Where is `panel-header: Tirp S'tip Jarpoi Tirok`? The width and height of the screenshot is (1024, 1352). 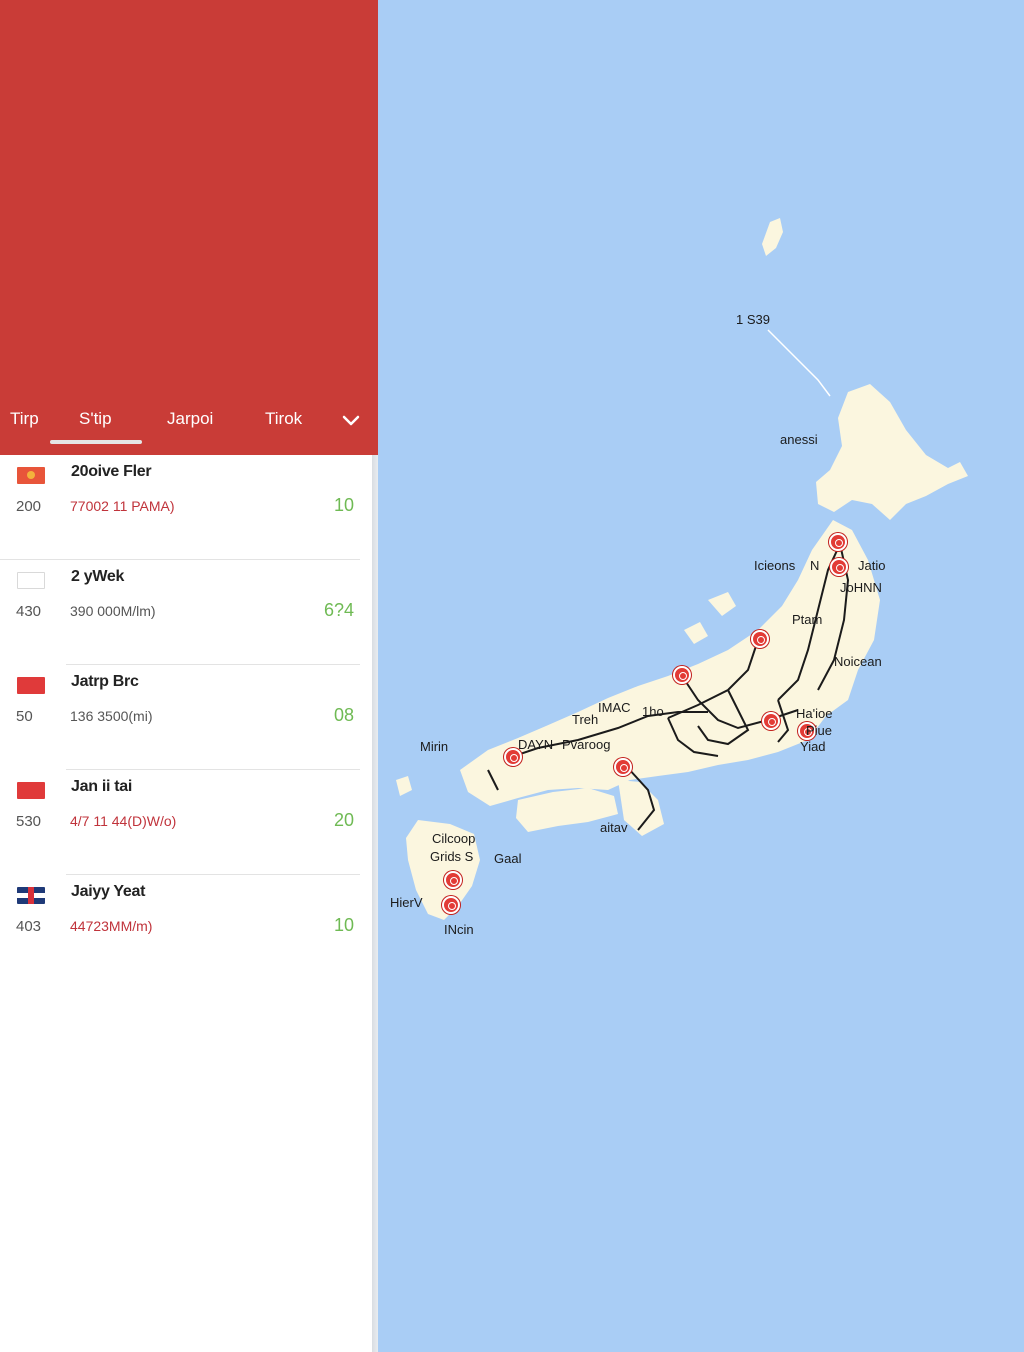
panel-header: Tirp S'tip Jarpoi Tirok is located at coordinates (189, 227).